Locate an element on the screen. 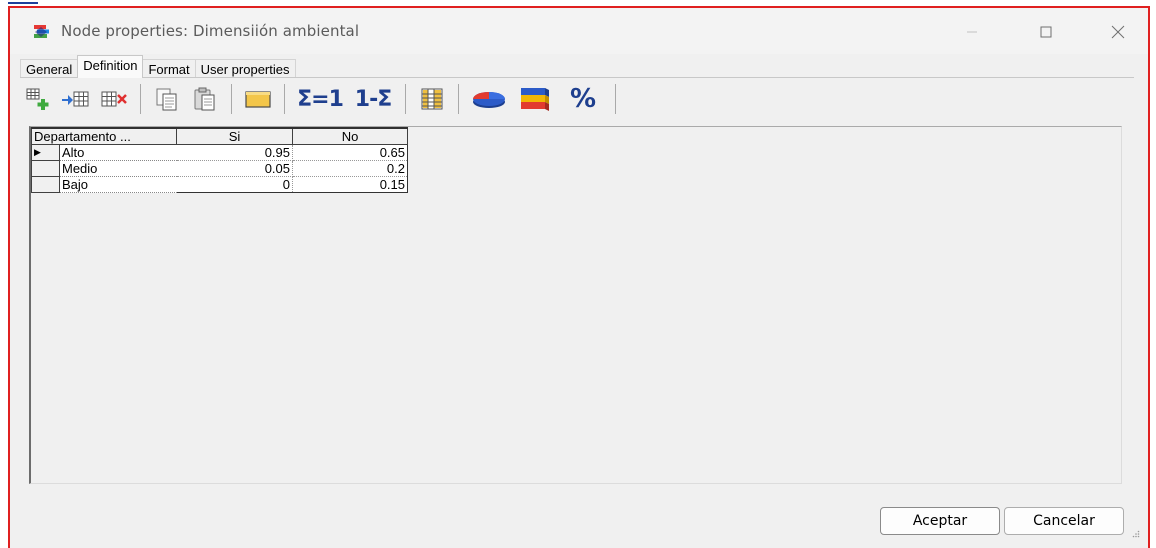 This screenshot has width=1156, height=548. pie-chart-button is located at coordinates (489, 99).